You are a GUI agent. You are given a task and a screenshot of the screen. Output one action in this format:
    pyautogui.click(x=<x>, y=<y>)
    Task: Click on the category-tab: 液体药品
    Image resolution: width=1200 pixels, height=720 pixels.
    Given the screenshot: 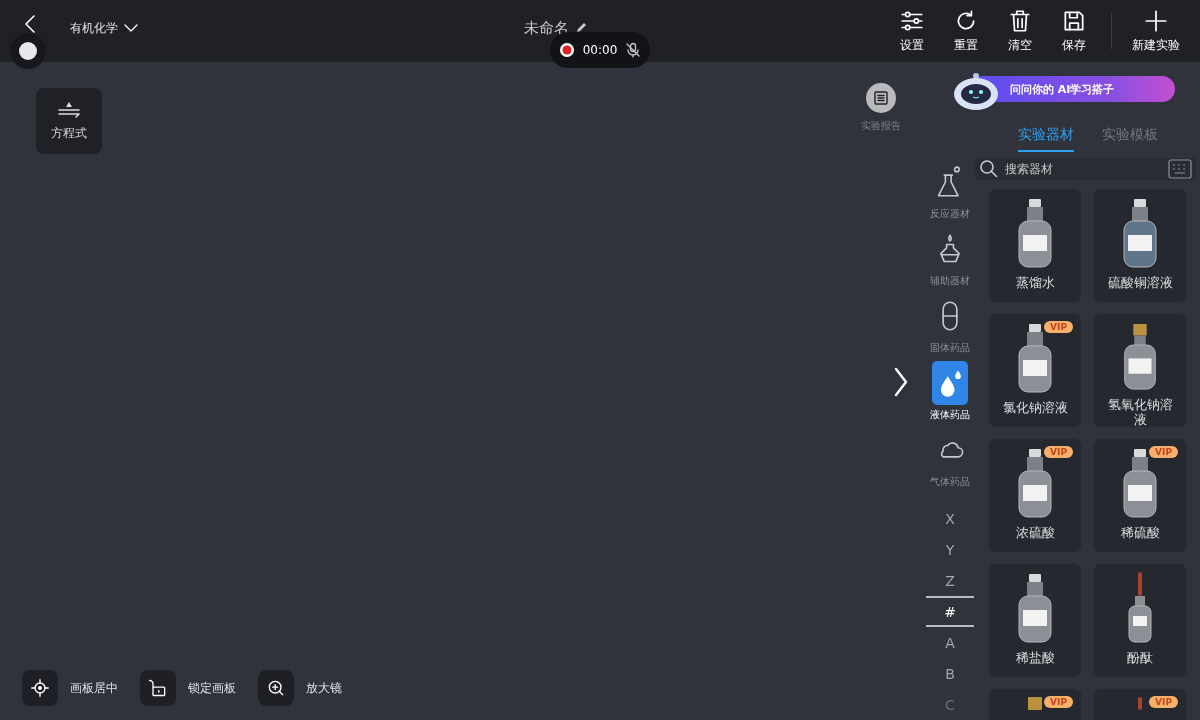 What is the action you would take?
    pyautogui.click(x=950, y=394)
    